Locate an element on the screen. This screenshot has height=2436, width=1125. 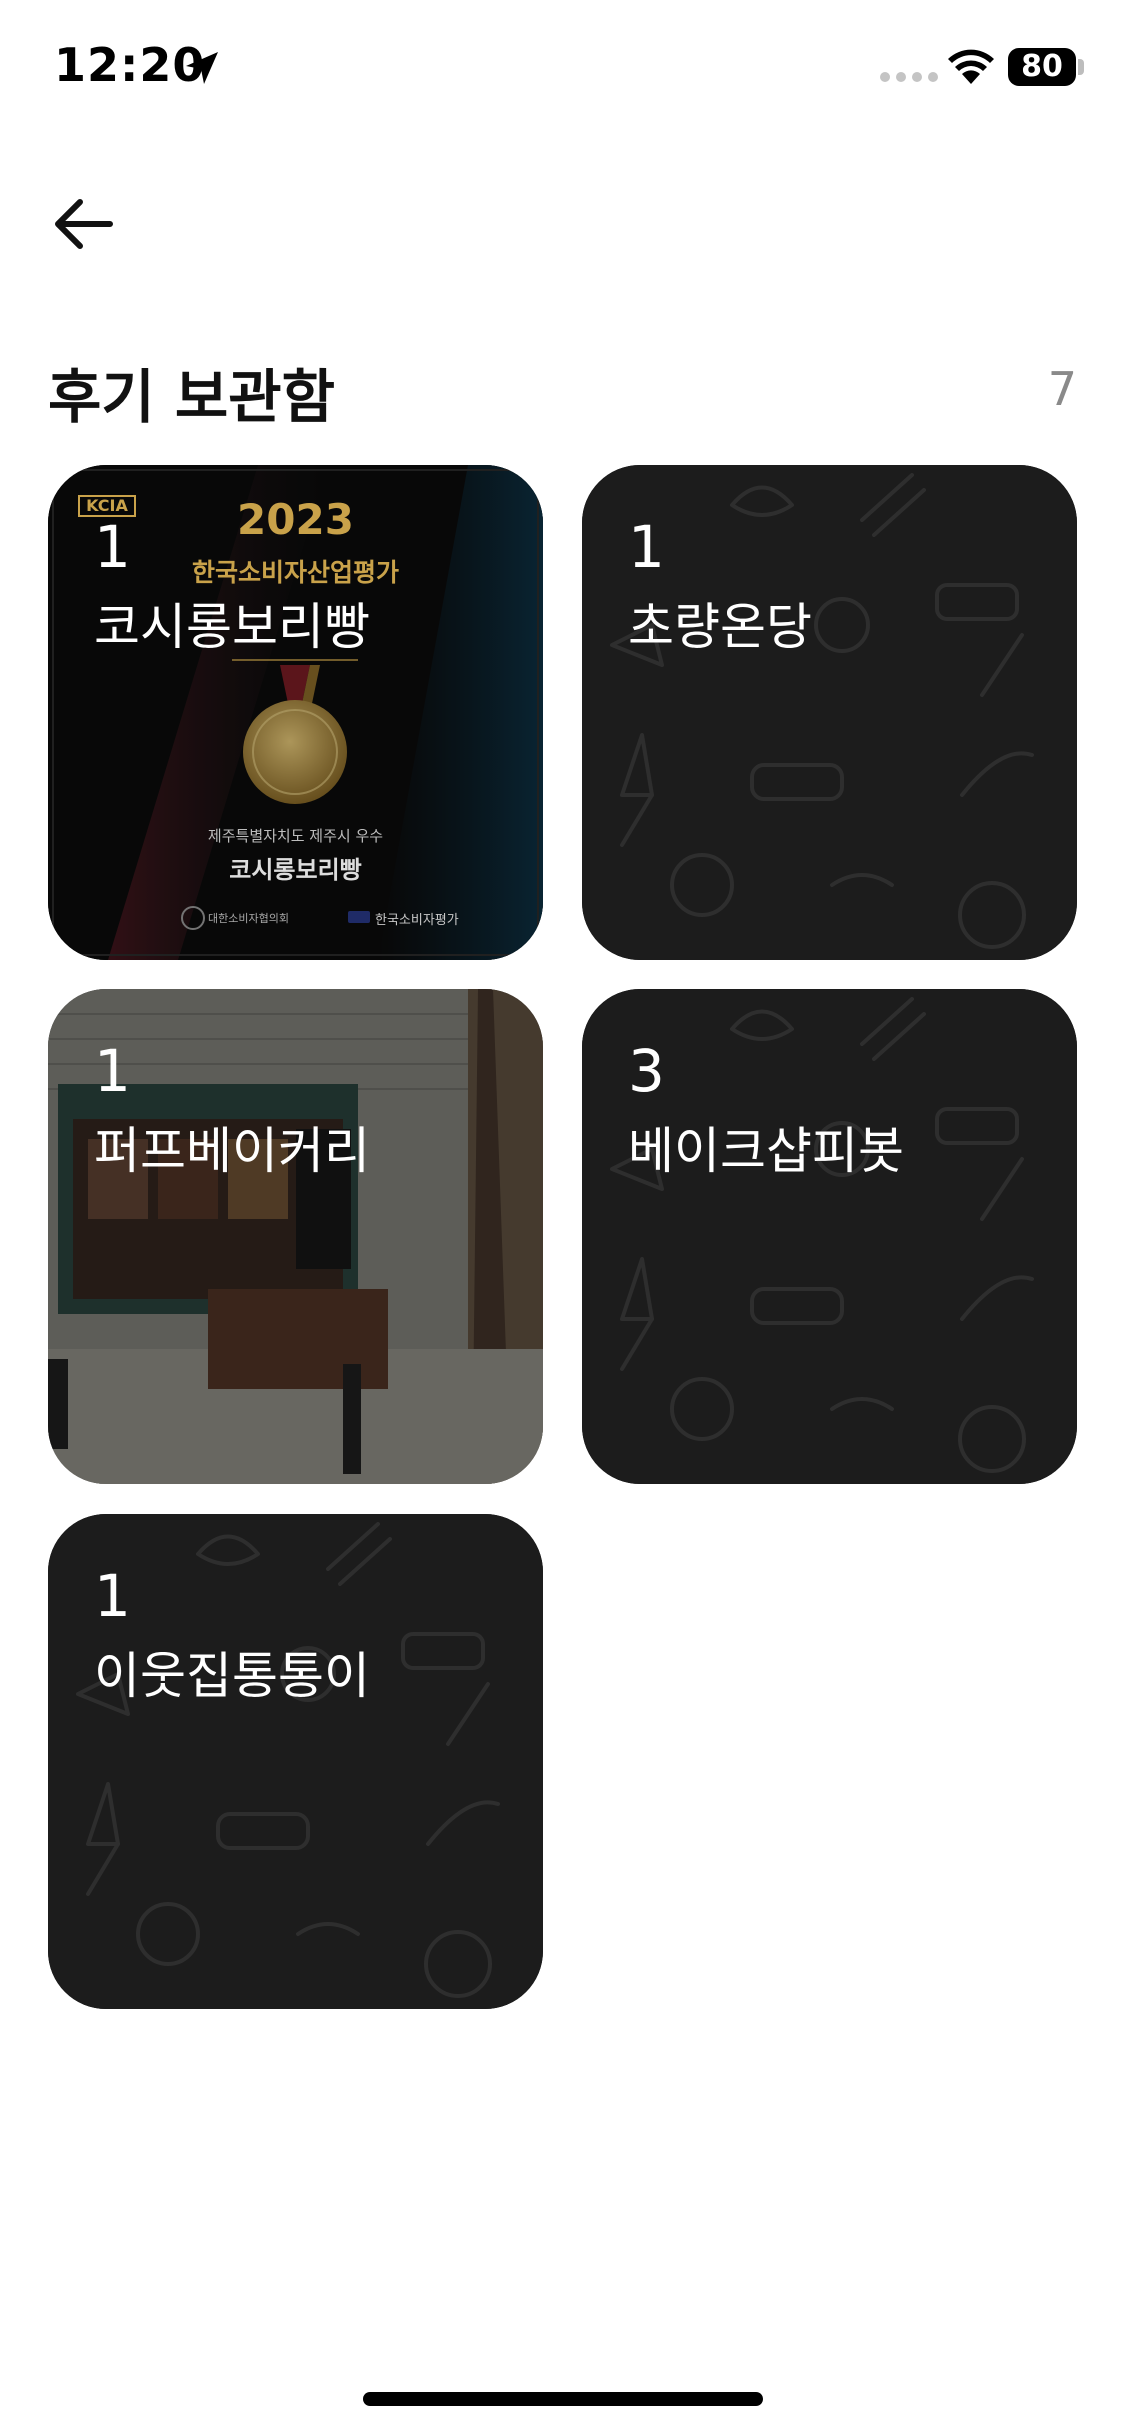
review-total-count: 7 is located at coordinates (1062, 389).